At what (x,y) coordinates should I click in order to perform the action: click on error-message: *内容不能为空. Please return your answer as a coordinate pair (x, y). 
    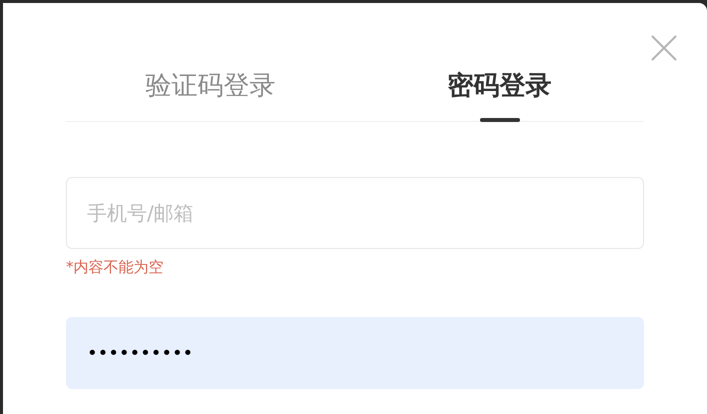
    Looking at the image, I should click on (115, 267).